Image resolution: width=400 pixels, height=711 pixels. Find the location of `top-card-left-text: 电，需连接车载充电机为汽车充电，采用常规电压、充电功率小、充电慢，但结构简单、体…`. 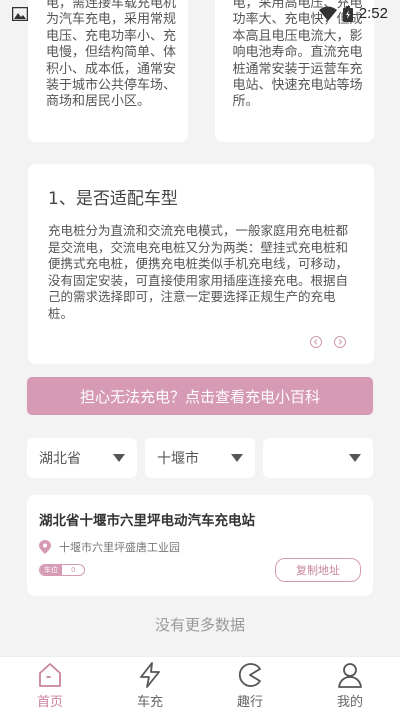

top-card-left-text: 电，需连接车载充电机为汽车充电，采用常规电压、充电功率小、充电慢，但结构简单、体… is located at coordinates (111, 55).